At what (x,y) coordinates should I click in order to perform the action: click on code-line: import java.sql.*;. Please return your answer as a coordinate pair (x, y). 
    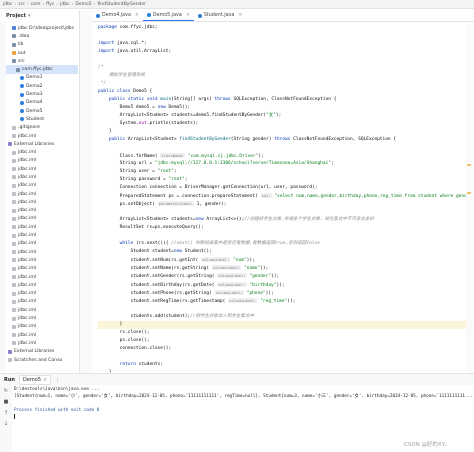
    Looking at the image, I should click on (282, 44).